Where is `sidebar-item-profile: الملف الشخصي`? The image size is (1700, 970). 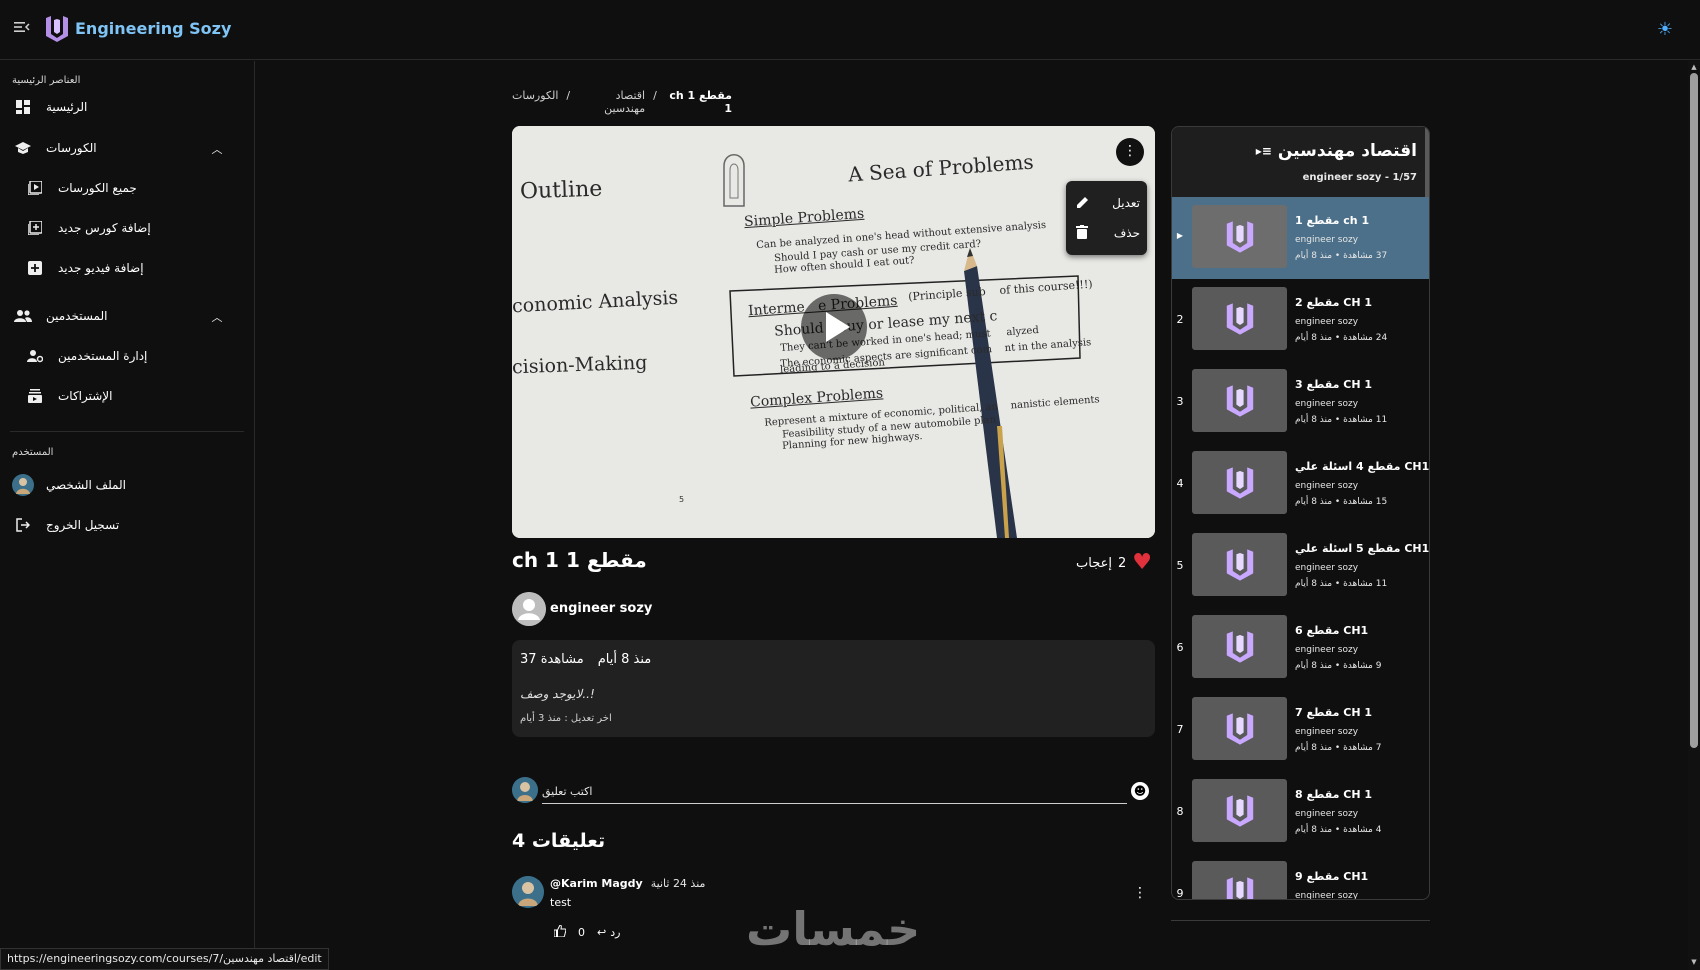 sidebar-item-profile: الملف الشخصي is located at coordinates (69, 485).